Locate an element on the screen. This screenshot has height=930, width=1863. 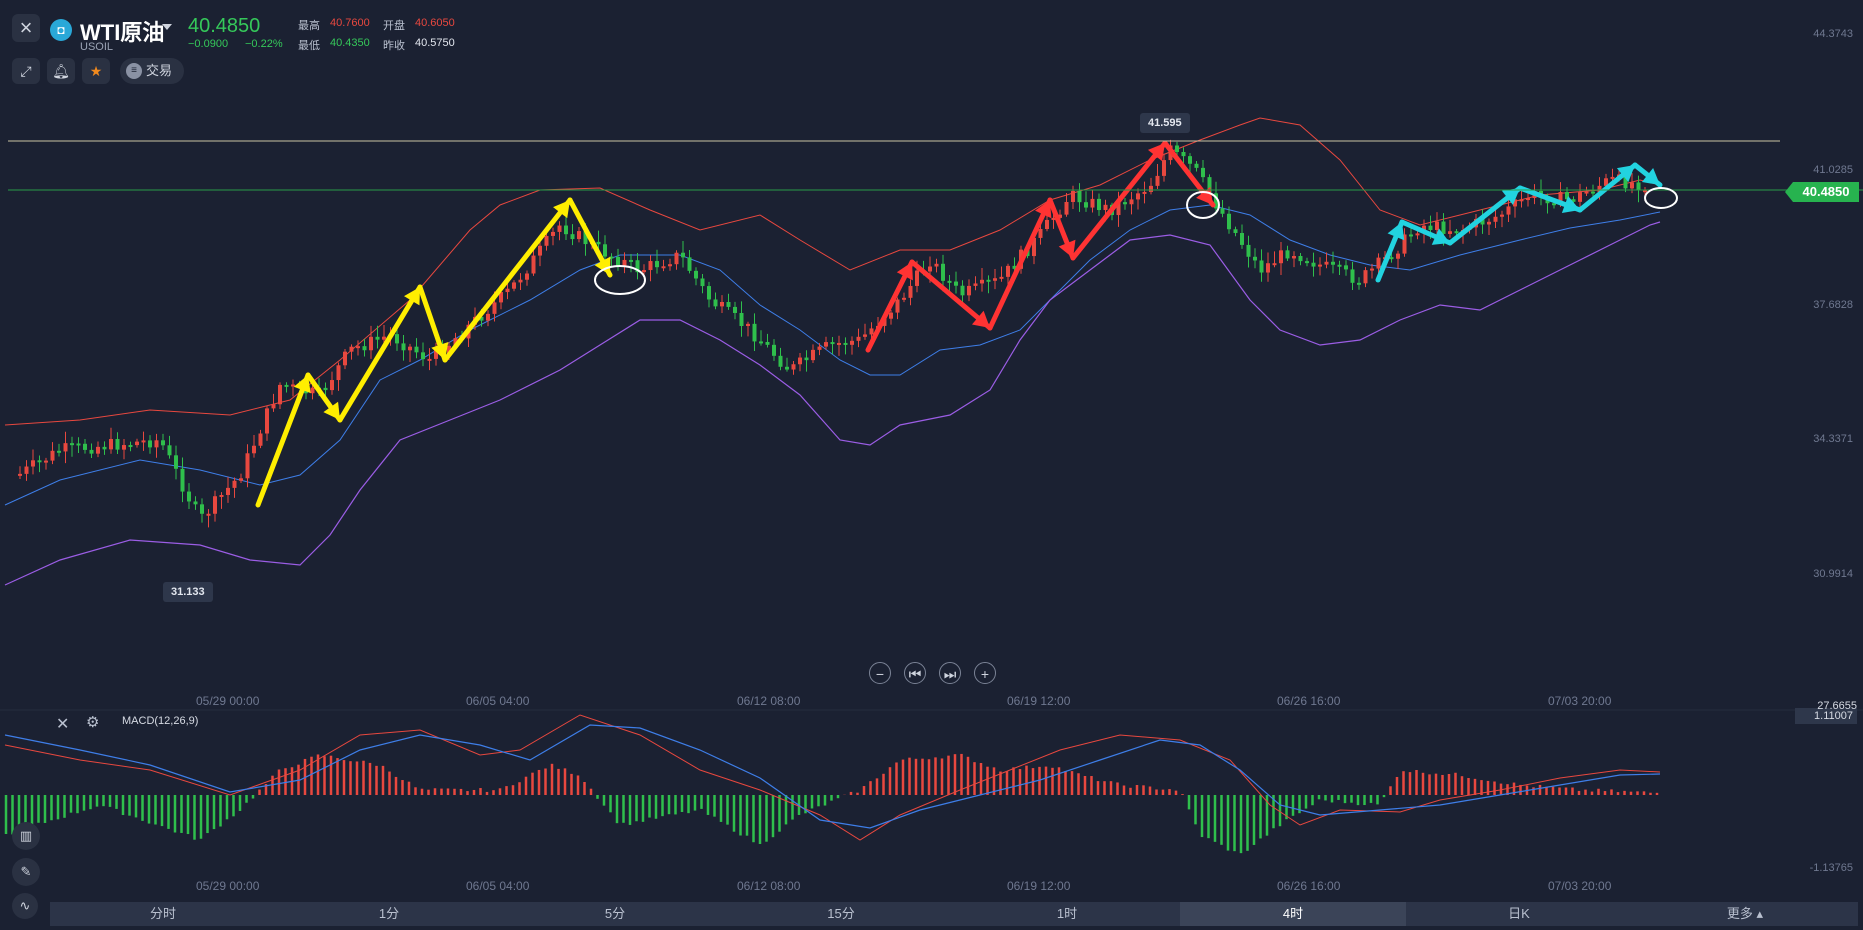
high-callout: 41.595 is located at coordinates (1165, 123).